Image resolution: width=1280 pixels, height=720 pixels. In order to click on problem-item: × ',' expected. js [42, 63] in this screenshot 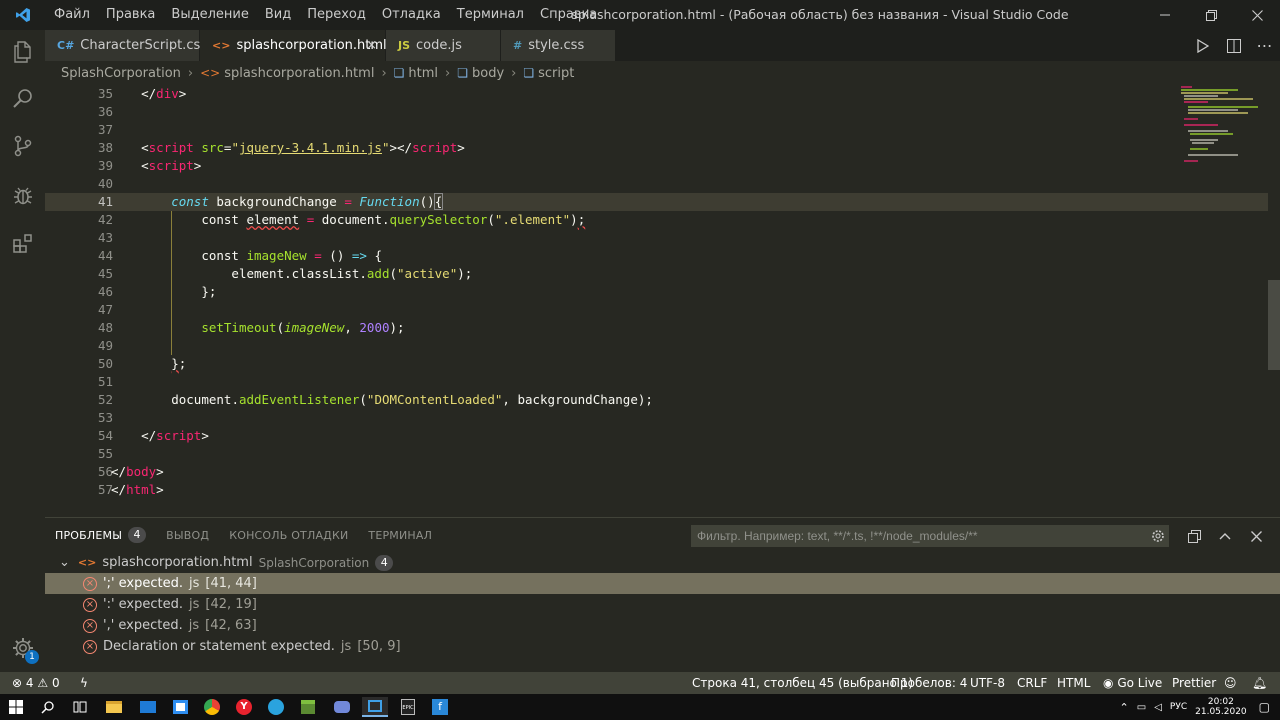, I will do `click(662, 625)`.